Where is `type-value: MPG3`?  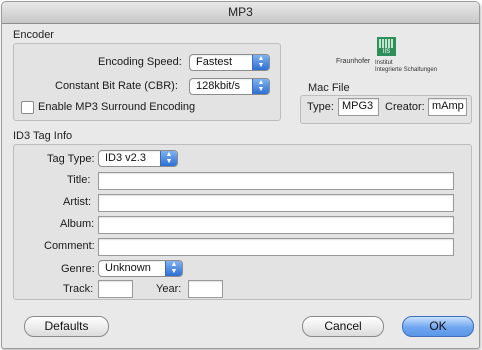
type-value: MPG3 is located at coordinates (358, 106).